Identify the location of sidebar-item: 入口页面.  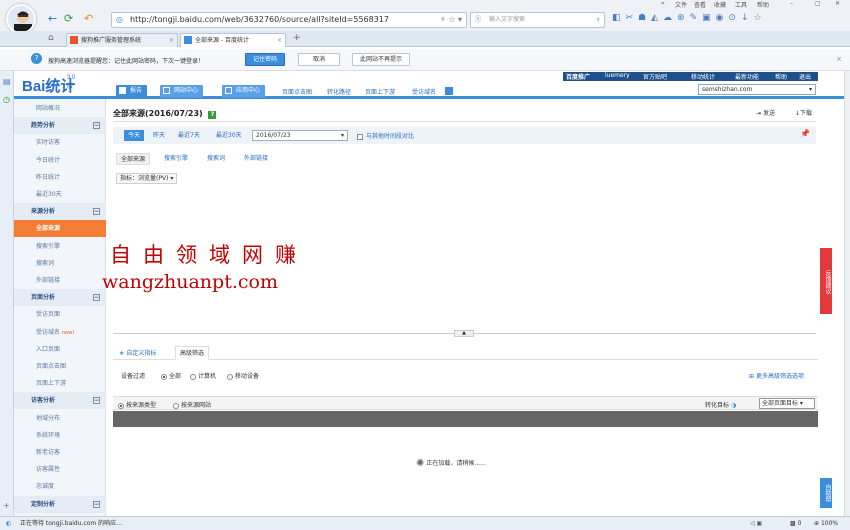
(60, 349).